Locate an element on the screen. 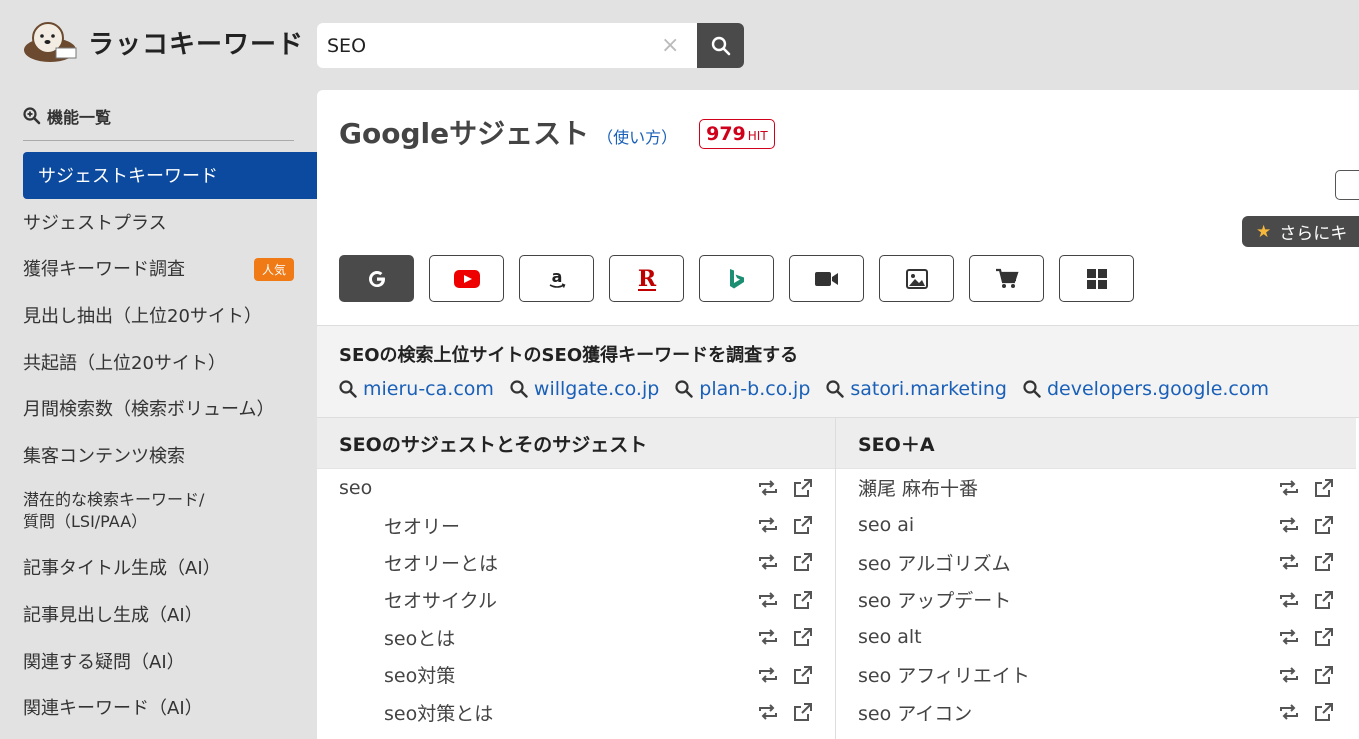 This screenshot has width=1359, height=739. keyword-row: 瀬尾 麻布十番 is located at coordinates (1096, 487).